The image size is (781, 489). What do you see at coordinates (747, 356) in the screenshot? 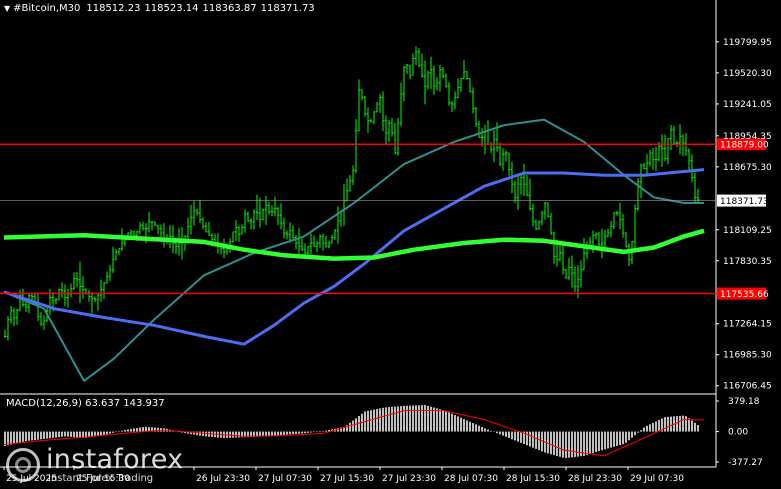
I see `price-tick-label: 116985.30` at bounding box center [747, 356].